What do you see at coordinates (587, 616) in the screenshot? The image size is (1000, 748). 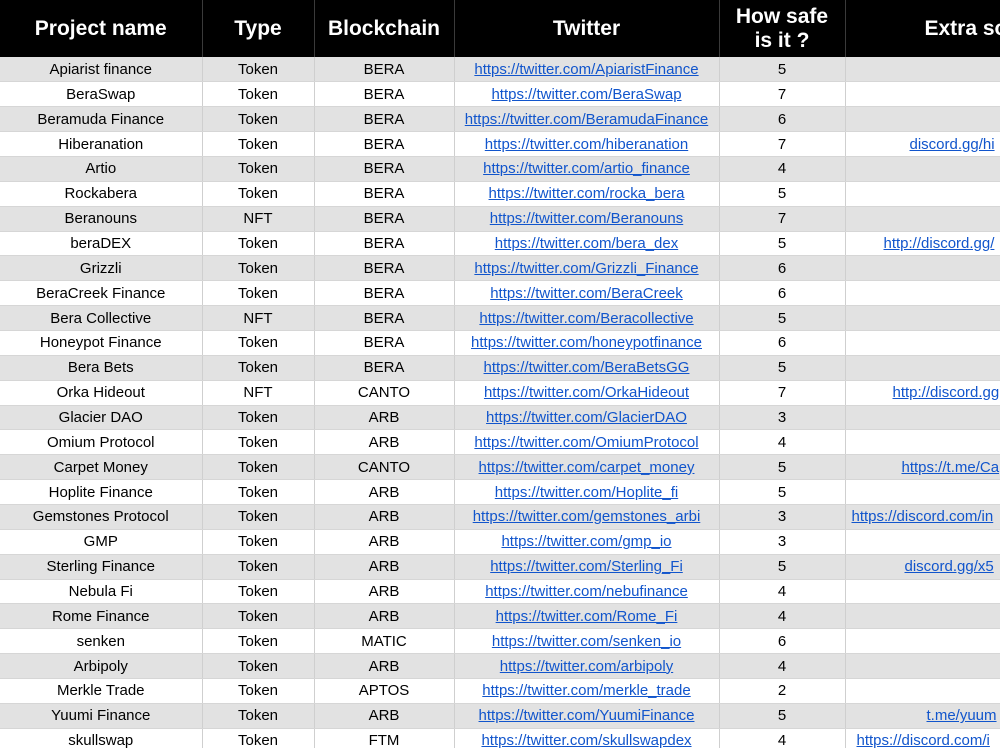 I see `twitter-link: https://twitter.com/Rome_Fi` at bounding box center [587, 616].